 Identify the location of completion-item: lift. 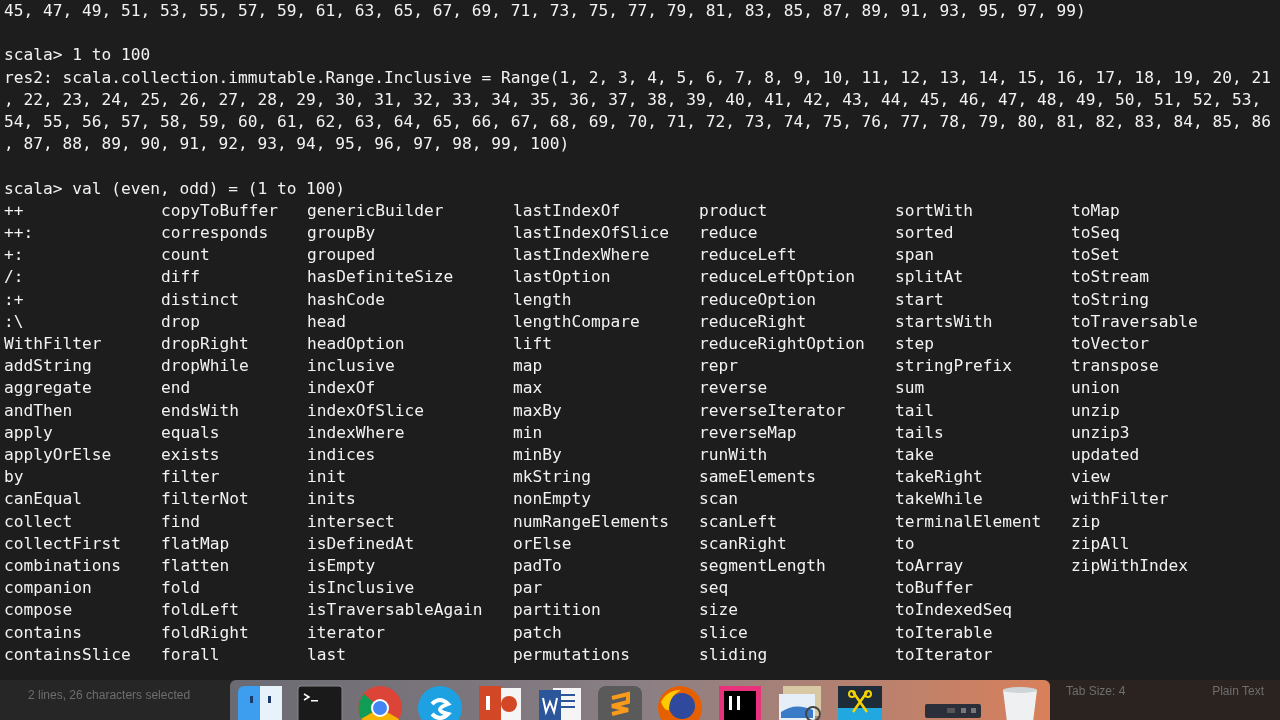
(532, 344).